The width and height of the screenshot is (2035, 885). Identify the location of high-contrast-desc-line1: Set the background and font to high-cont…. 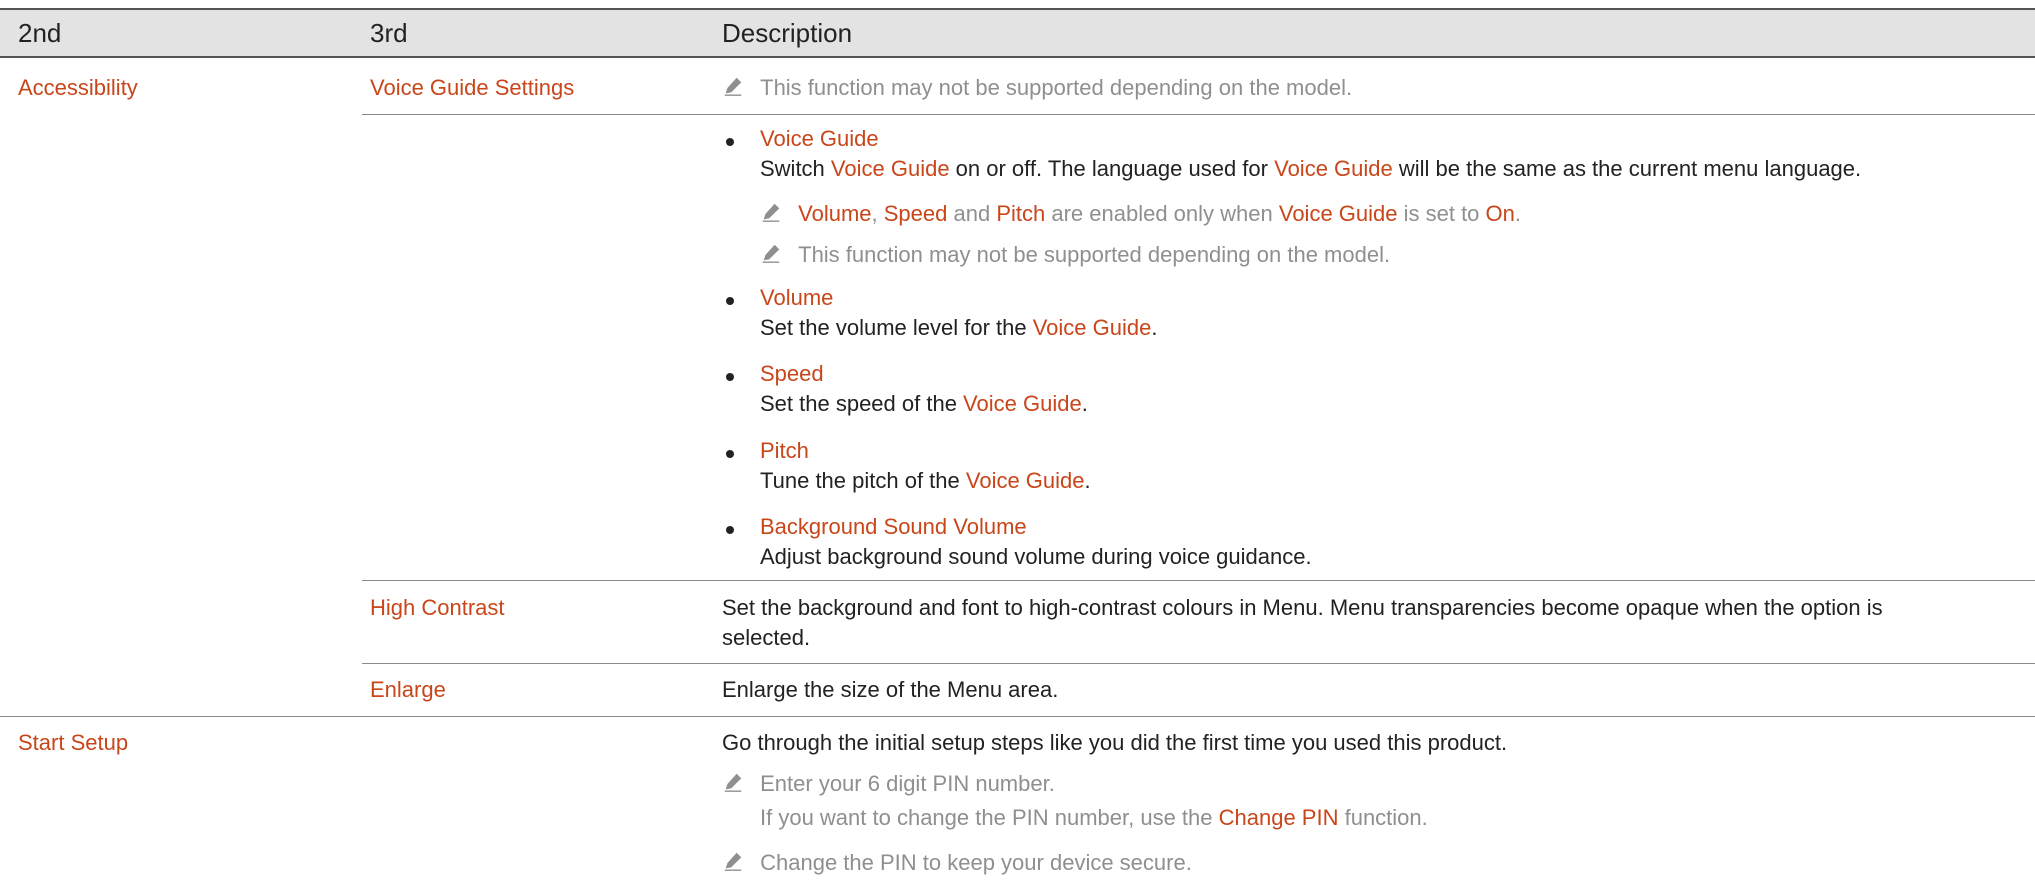
(1302, 607).